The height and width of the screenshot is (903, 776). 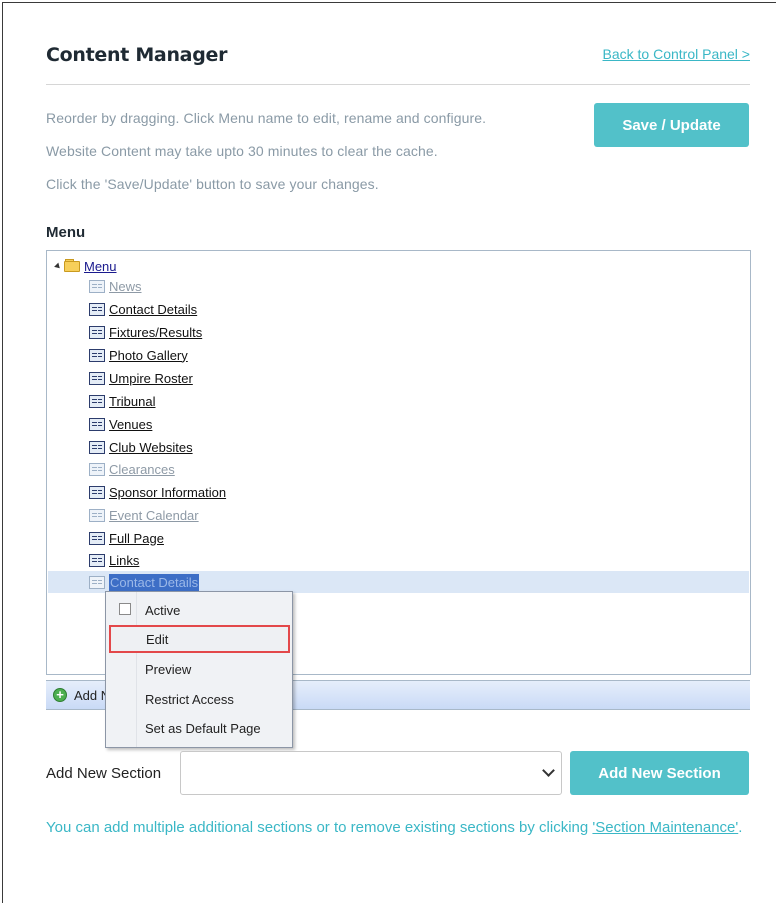 I want to click on tree-item-label: Umpire Roster, so click(x=151, y=378).